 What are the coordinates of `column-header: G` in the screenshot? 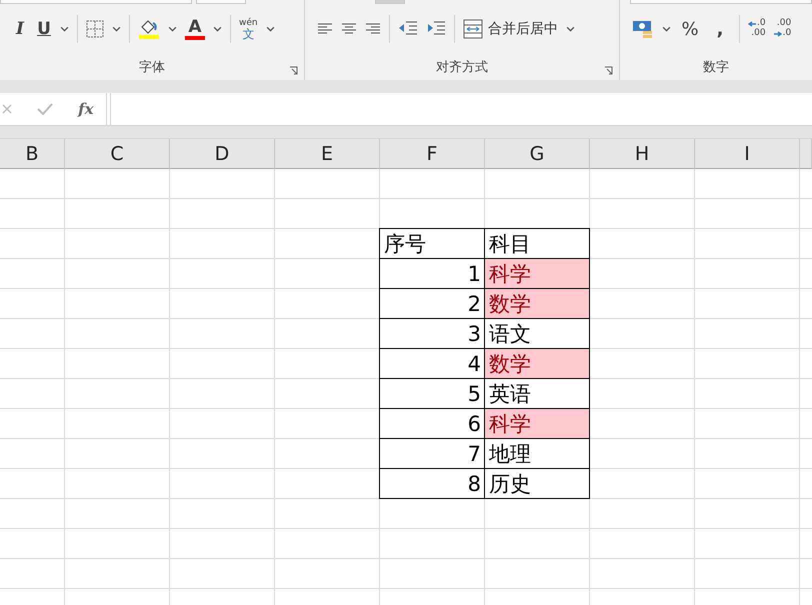 It's located at (537, 154).